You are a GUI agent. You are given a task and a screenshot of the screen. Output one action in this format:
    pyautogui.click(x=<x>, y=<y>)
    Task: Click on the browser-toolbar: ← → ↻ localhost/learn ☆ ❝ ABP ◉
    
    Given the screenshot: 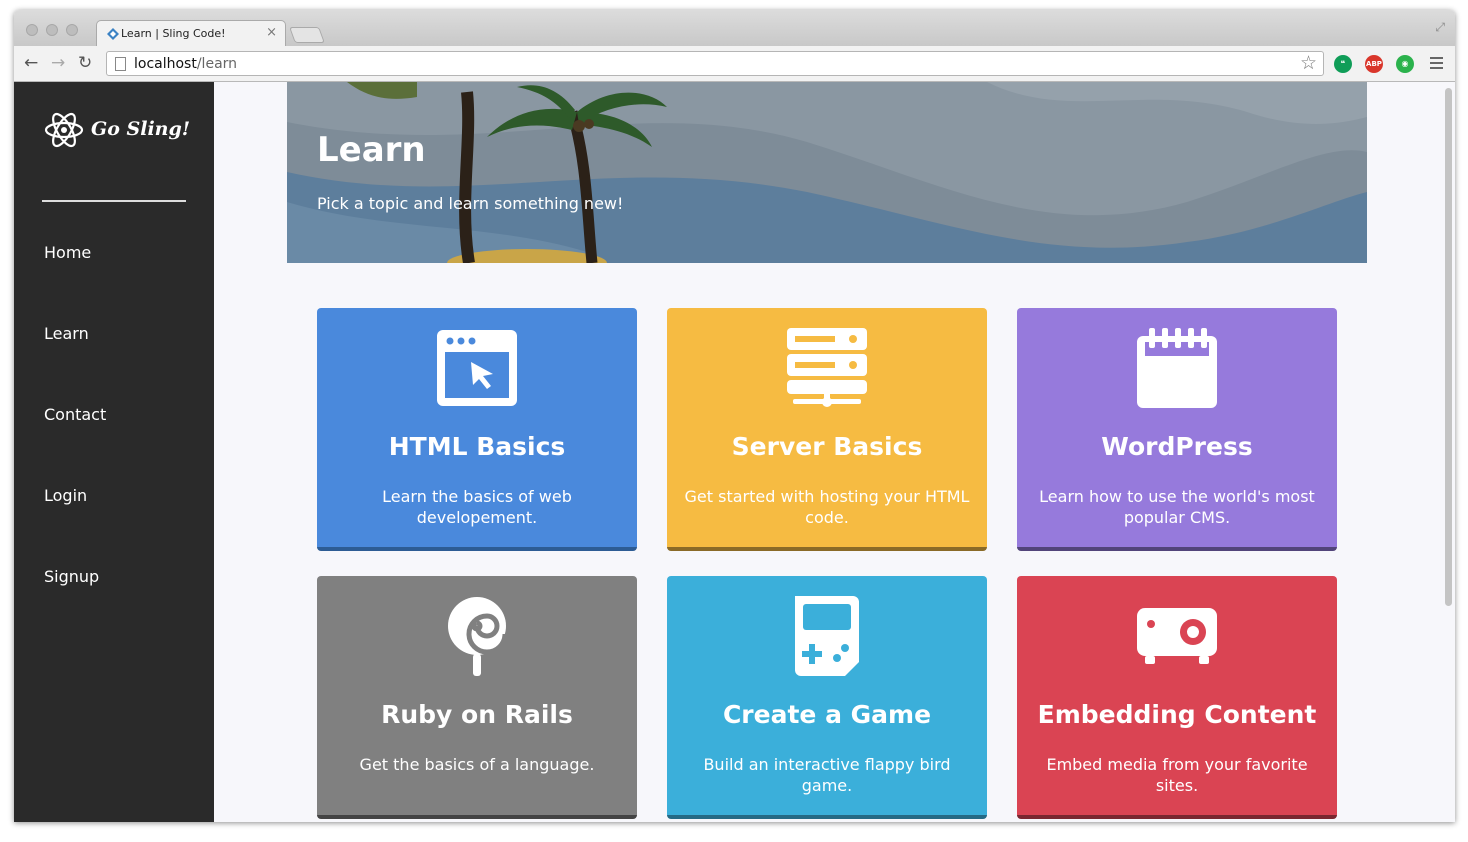 What is the action you would take?
    pyautogui.click(x=734, y=64)
    